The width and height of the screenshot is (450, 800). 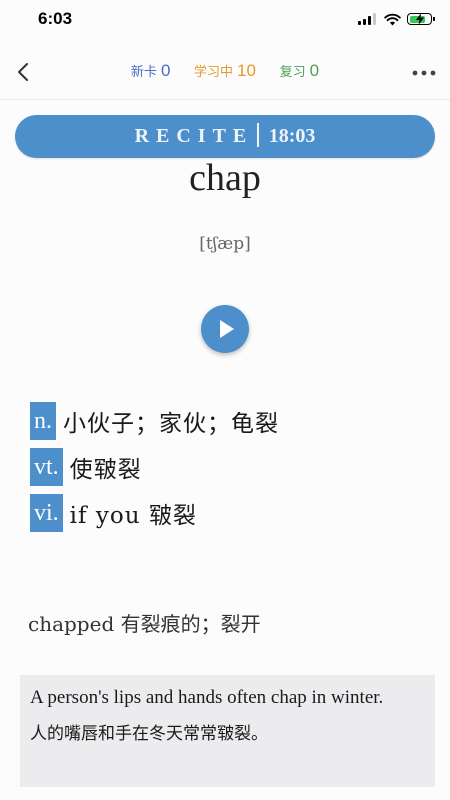 I want to click on definition-text: 小伙子；家伙；龟裂, so click(x=171, y=424).